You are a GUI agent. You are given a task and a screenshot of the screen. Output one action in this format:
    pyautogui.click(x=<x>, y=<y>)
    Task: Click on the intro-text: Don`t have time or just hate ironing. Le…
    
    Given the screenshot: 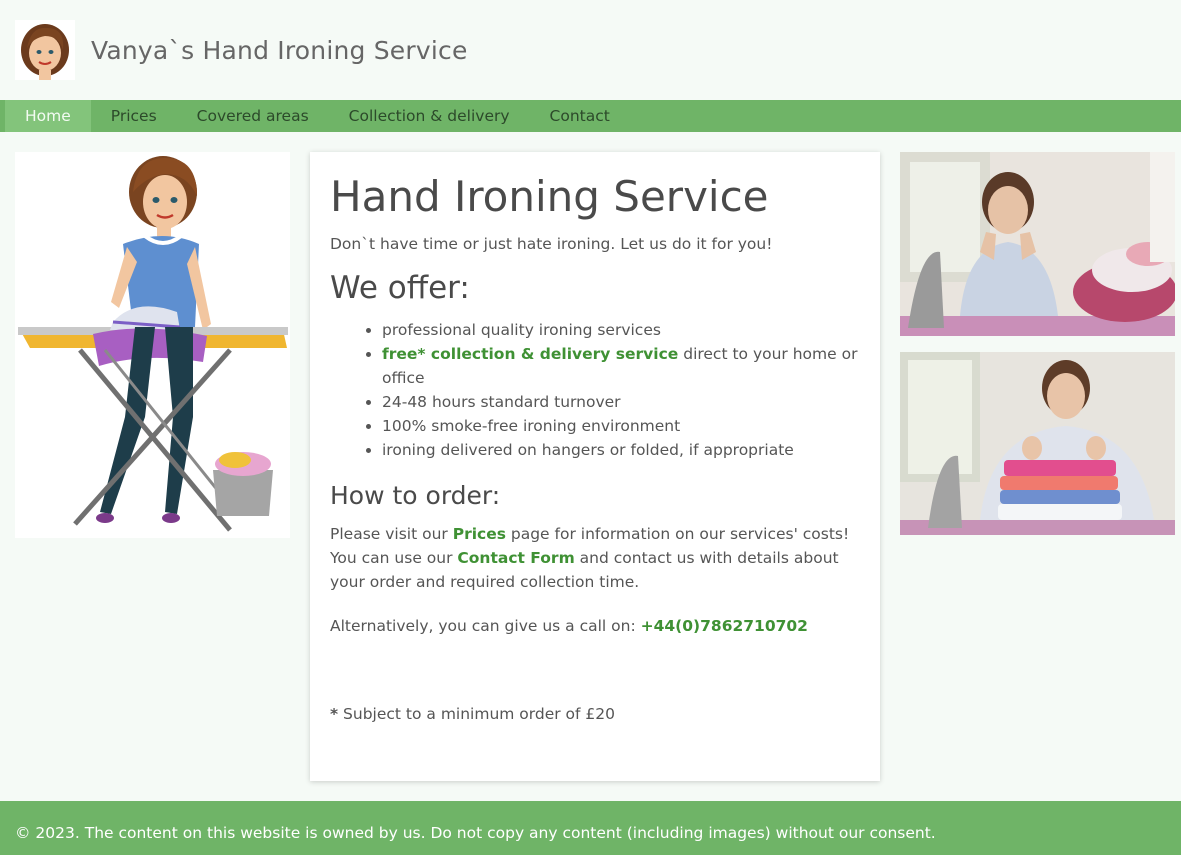 What is the action you would take?
    pyautogui.click(x=551, y=244)
    